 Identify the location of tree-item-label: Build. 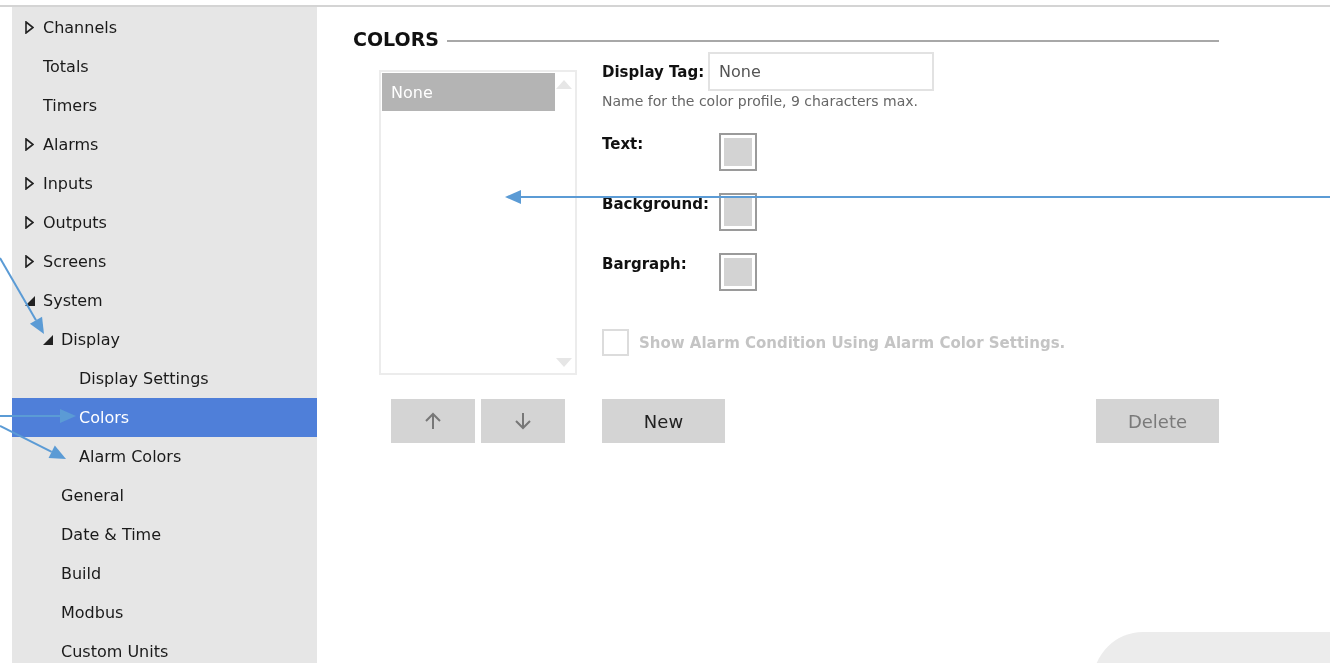
(81, 573).